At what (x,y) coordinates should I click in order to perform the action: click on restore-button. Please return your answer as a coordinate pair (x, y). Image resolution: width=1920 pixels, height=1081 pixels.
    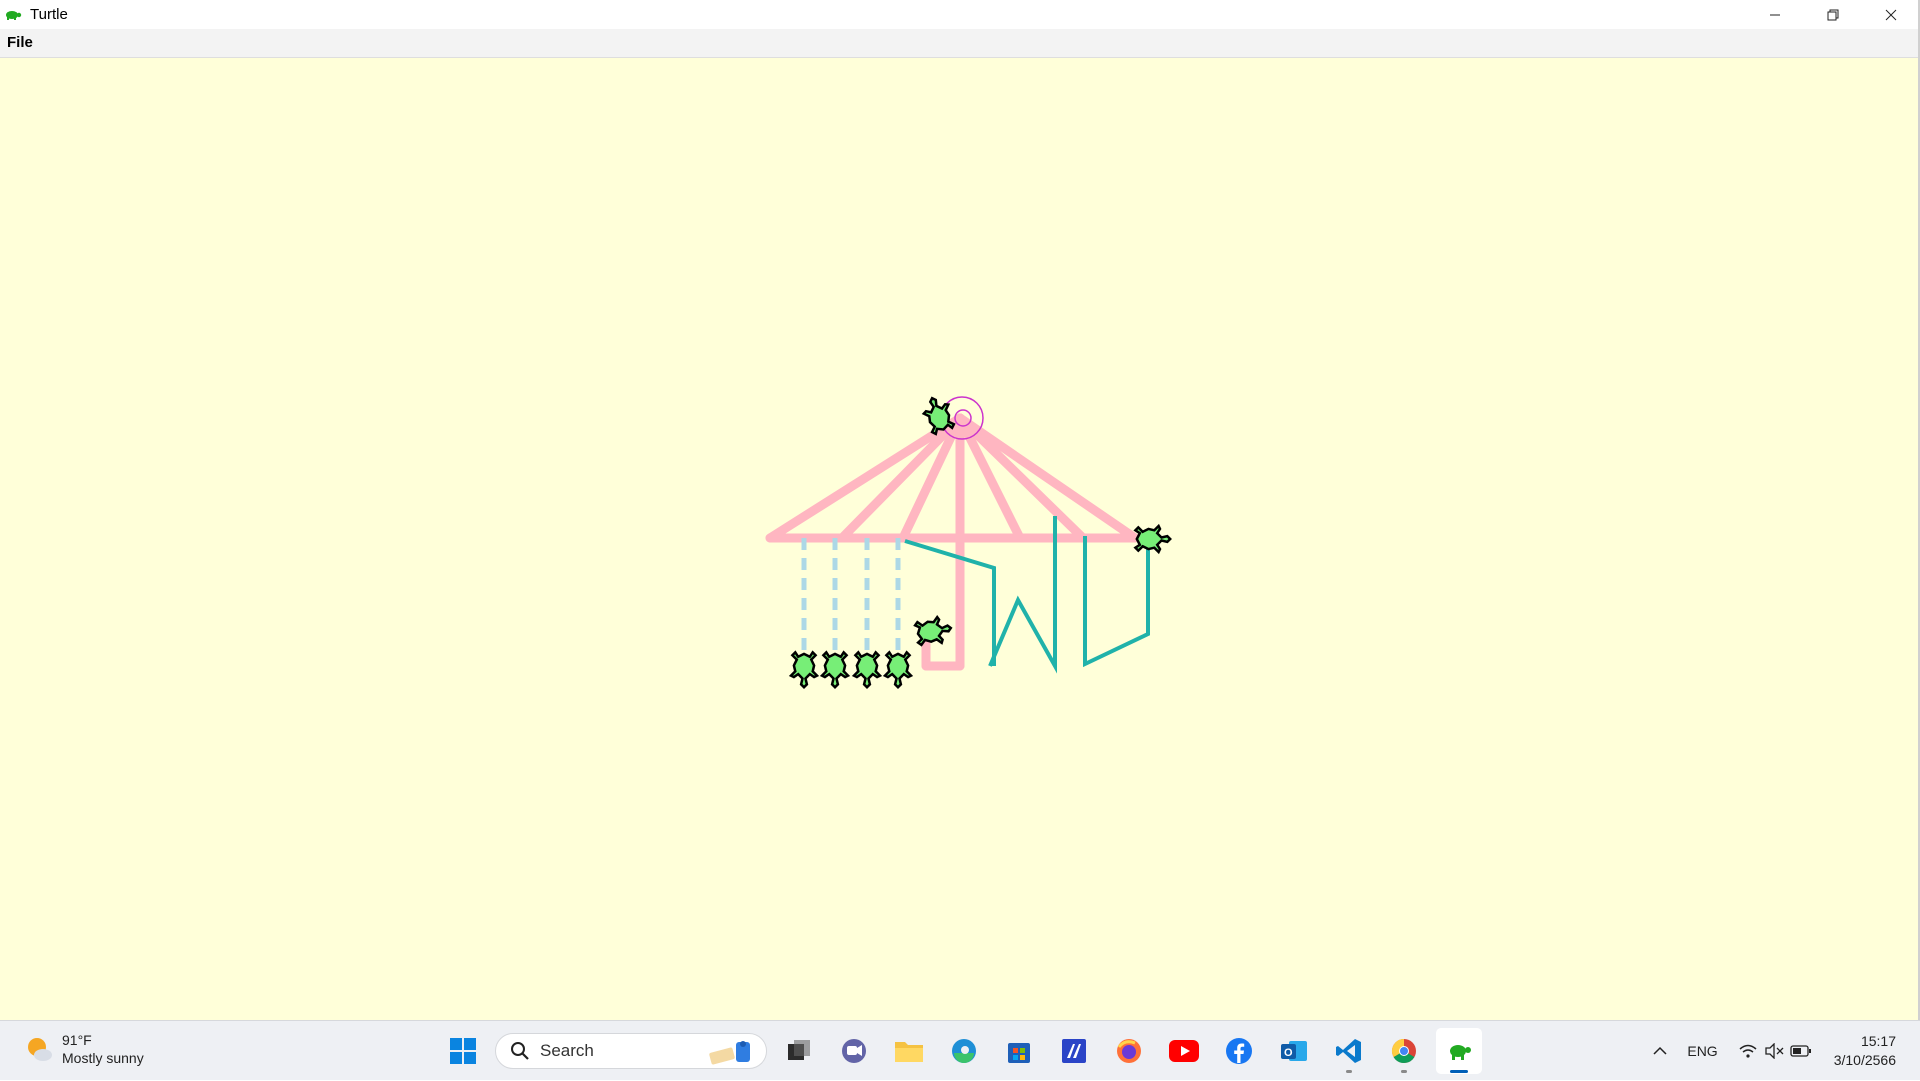
    Looking at the image, I should click on (1833, 14).